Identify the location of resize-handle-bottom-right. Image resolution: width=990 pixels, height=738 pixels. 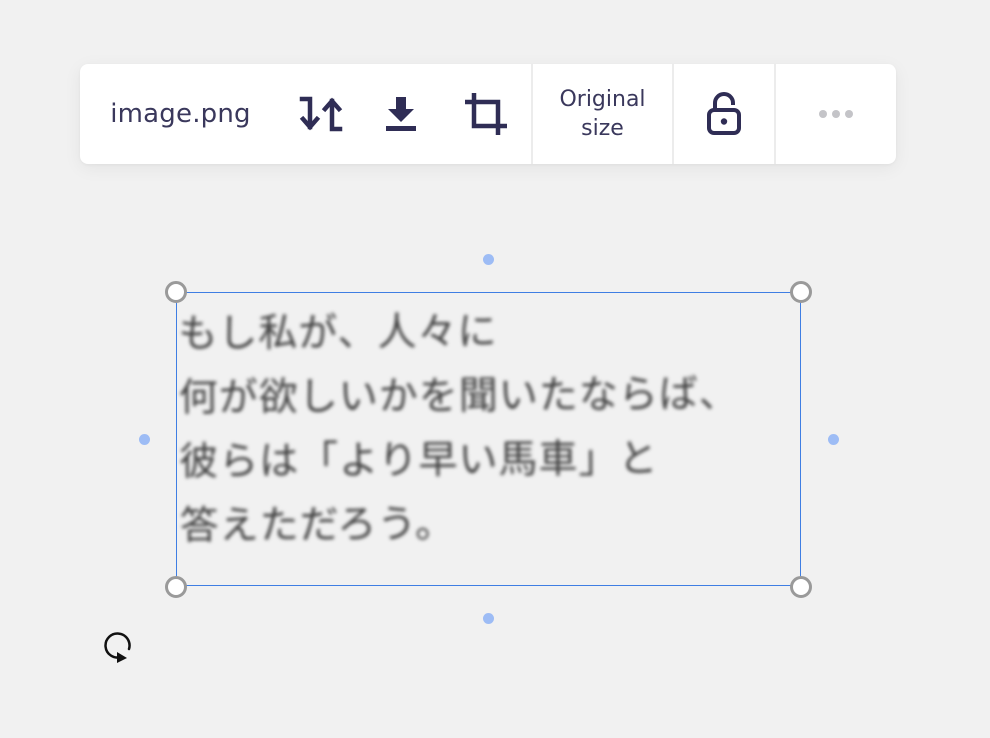
(801, 587).